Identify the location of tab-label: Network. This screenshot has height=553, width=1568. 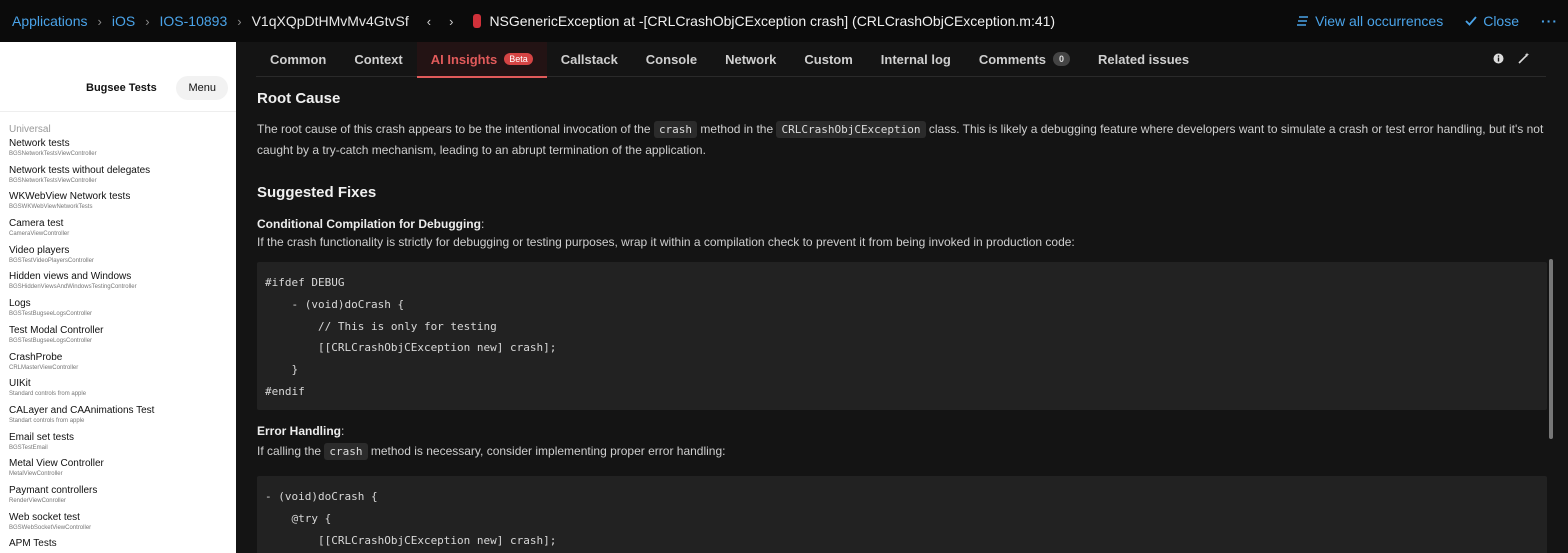
(751, 59).